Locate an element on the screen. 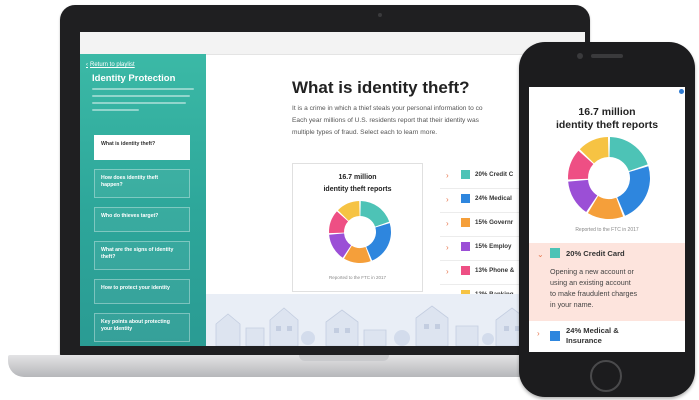 Image resolution: width=699 pixels, height=400 pixels. nav-item-signs-of-identity-theft: What are the signs of identity theft? is located at coordinates (142, 255).